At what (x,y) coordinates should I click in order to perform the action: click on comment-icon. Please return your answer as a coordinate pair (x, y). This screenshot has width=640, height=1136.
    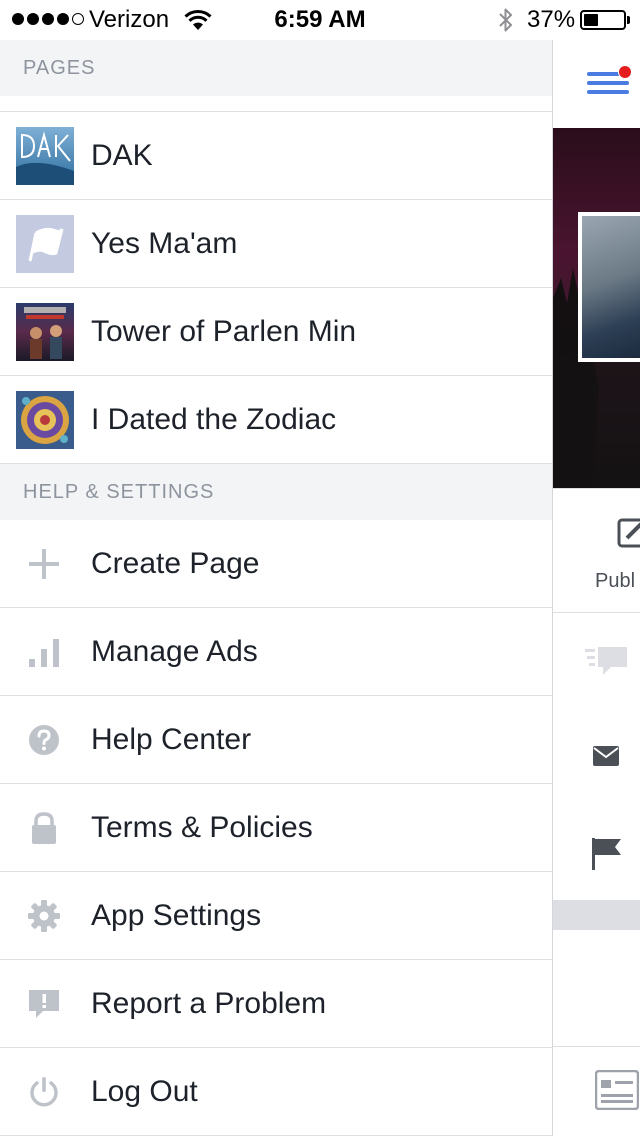
    Looking at the image, I should click on (607, 664).